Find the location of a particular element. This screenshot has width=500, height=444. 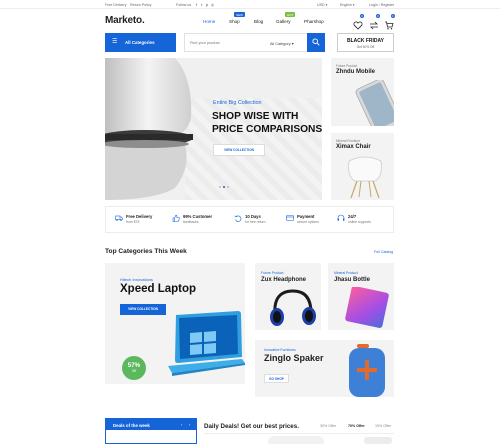

side-card-kicker: Future Product is located at coordinates (347, 66).